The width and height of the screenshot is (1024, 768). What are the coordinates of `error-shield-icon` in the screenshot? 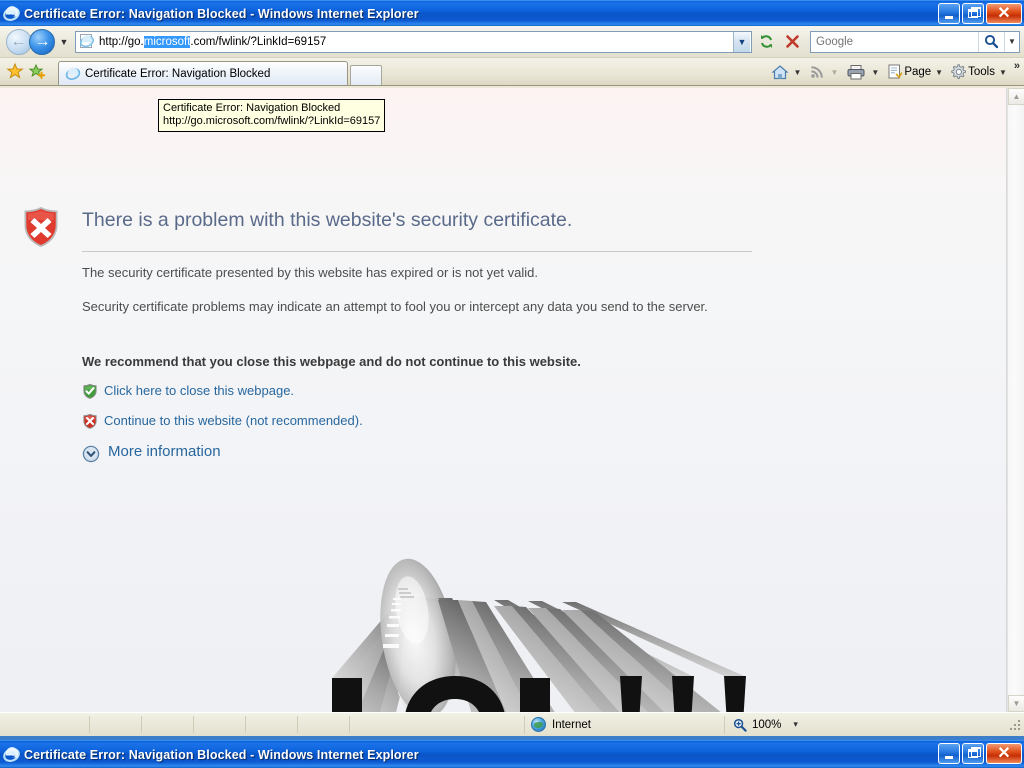 It's located at (41, 227).